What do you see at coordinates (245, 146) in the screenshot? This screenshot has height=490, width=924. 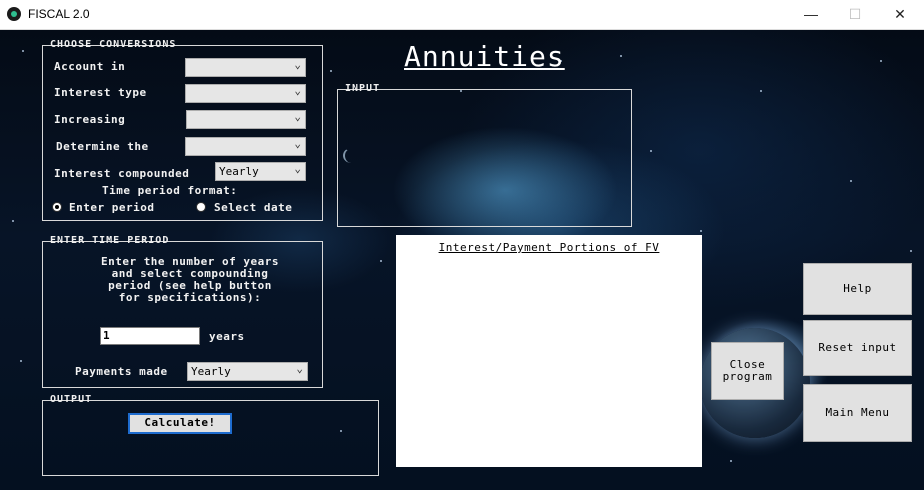 I see `determine-select: ⌄` at bounding box center [245, 146].